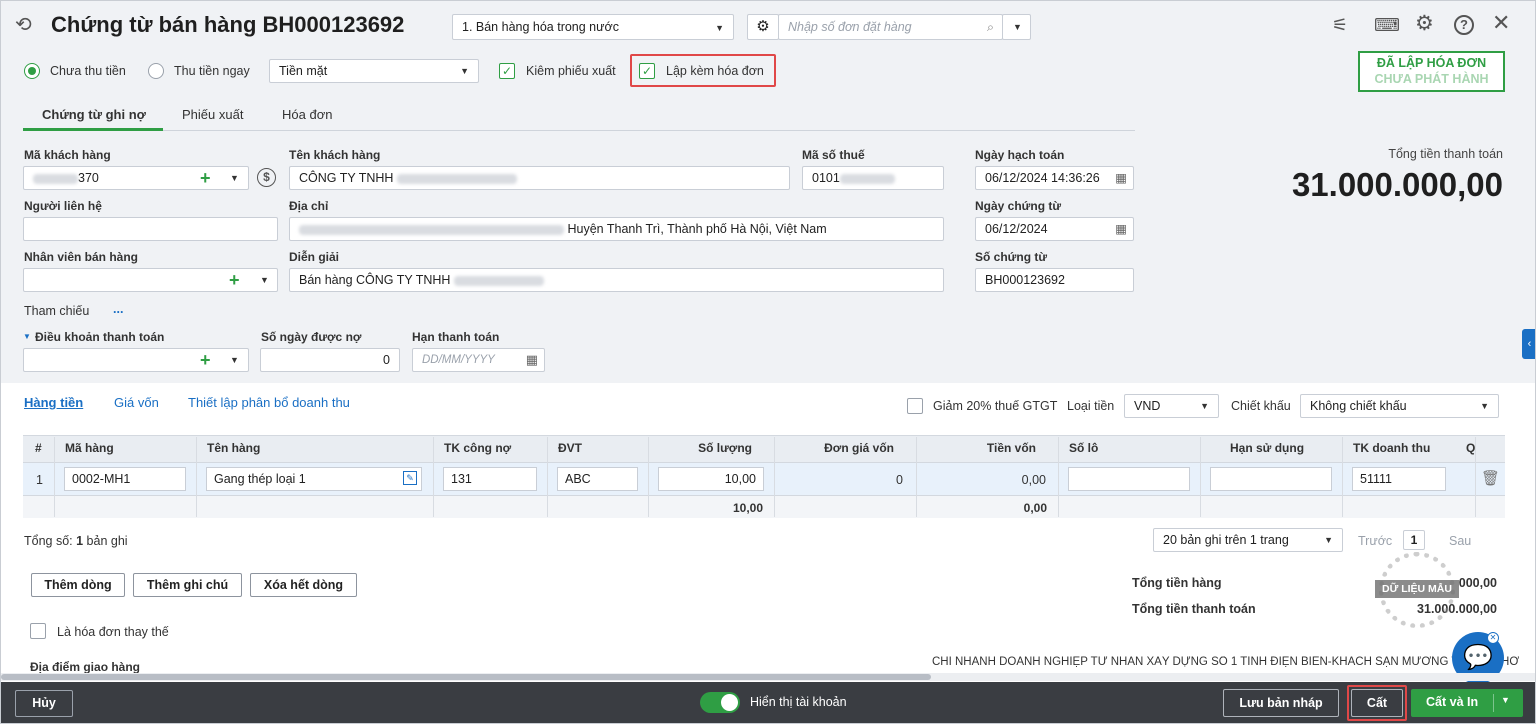 The image size is (1536, 724). I want to click on col-header-lot: Số lô, so click(1083, 448).